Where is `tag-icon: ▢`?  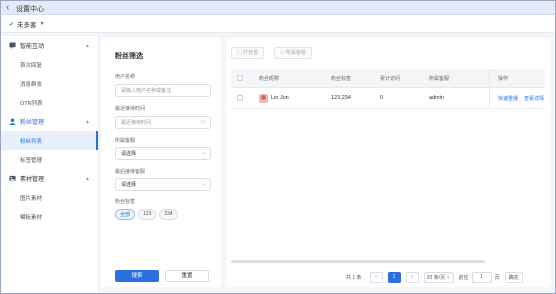
tag-icon: ▢ is located at coordinates (239, 53).